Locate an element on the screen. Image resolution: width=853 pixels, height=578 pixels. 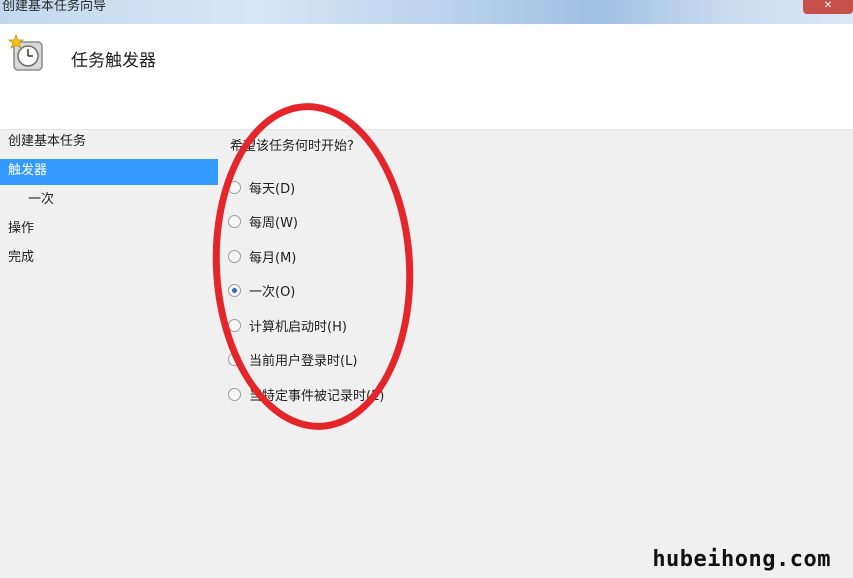
nav-item-once: 一次 is located at coordinates (110, 202).